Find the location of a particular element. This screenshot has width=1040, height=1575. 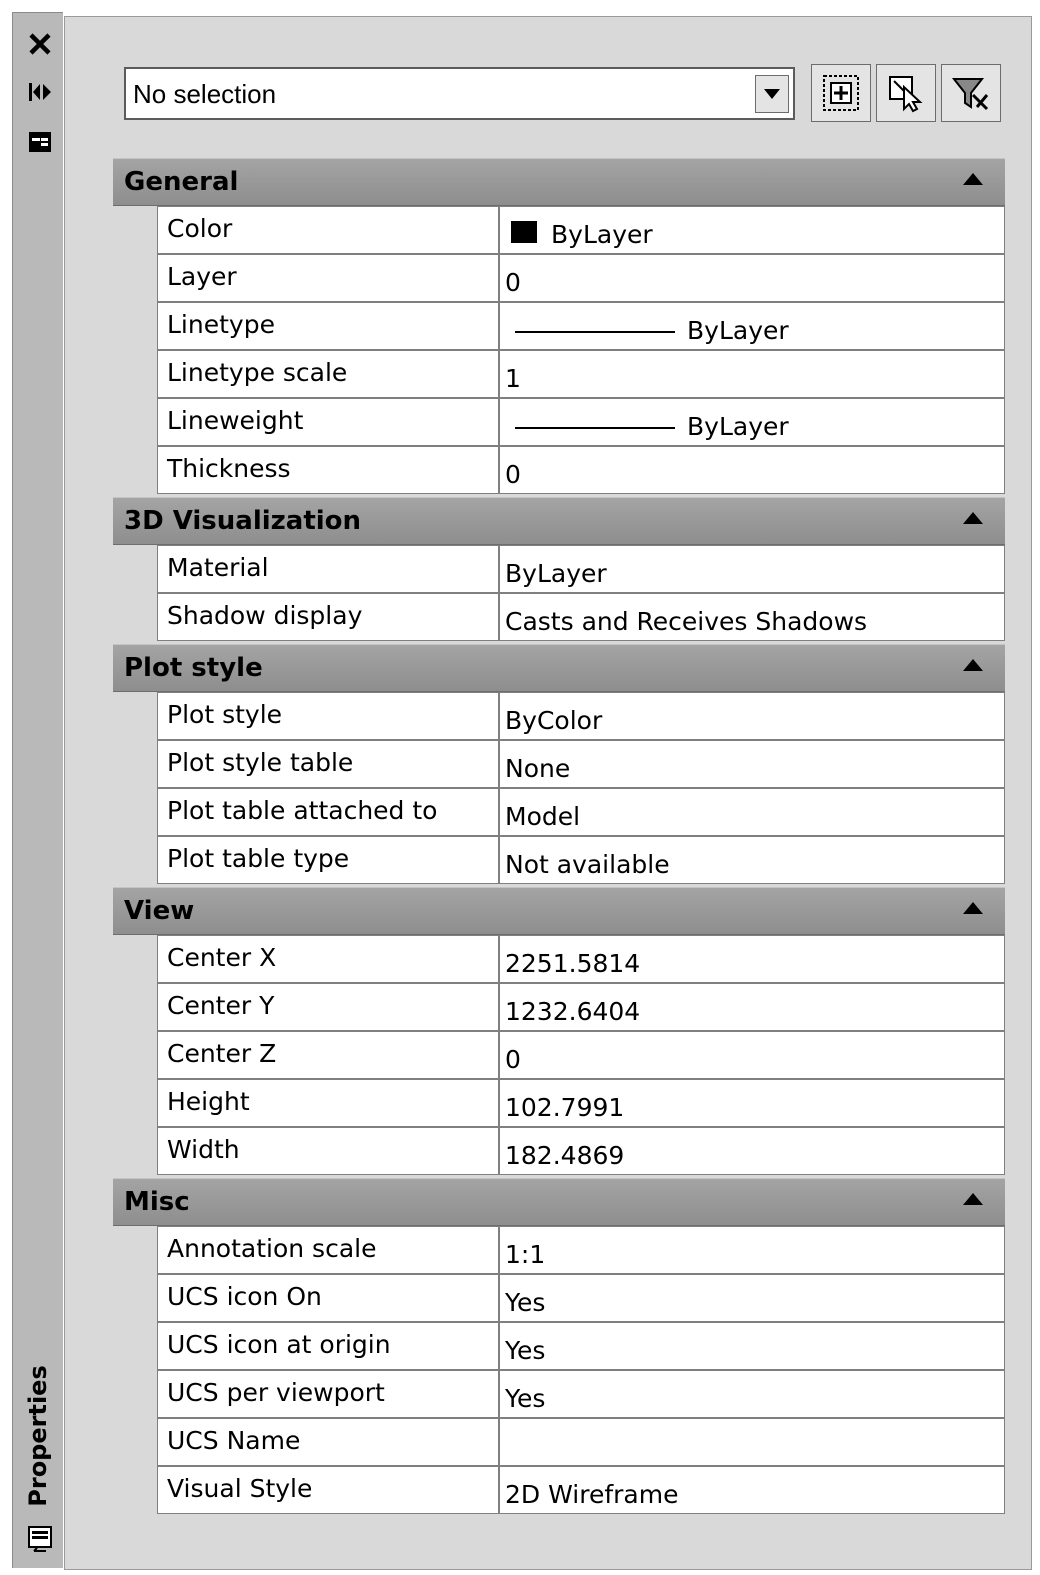

section-title: Plot style is located at coordinates (193, 668).